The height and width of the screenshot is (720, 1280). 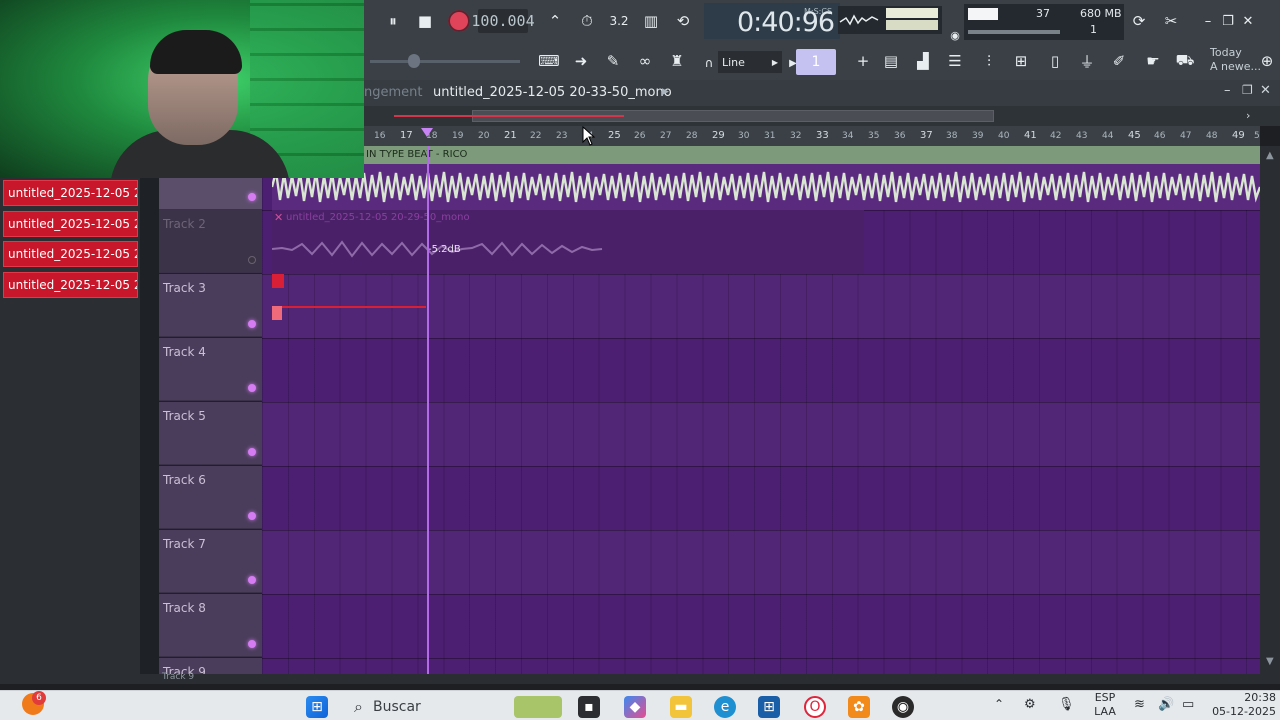 What do you see at coordinates (414, 61) in the screenshot?
I see `slider-knob` at bounding box center [414, 61].